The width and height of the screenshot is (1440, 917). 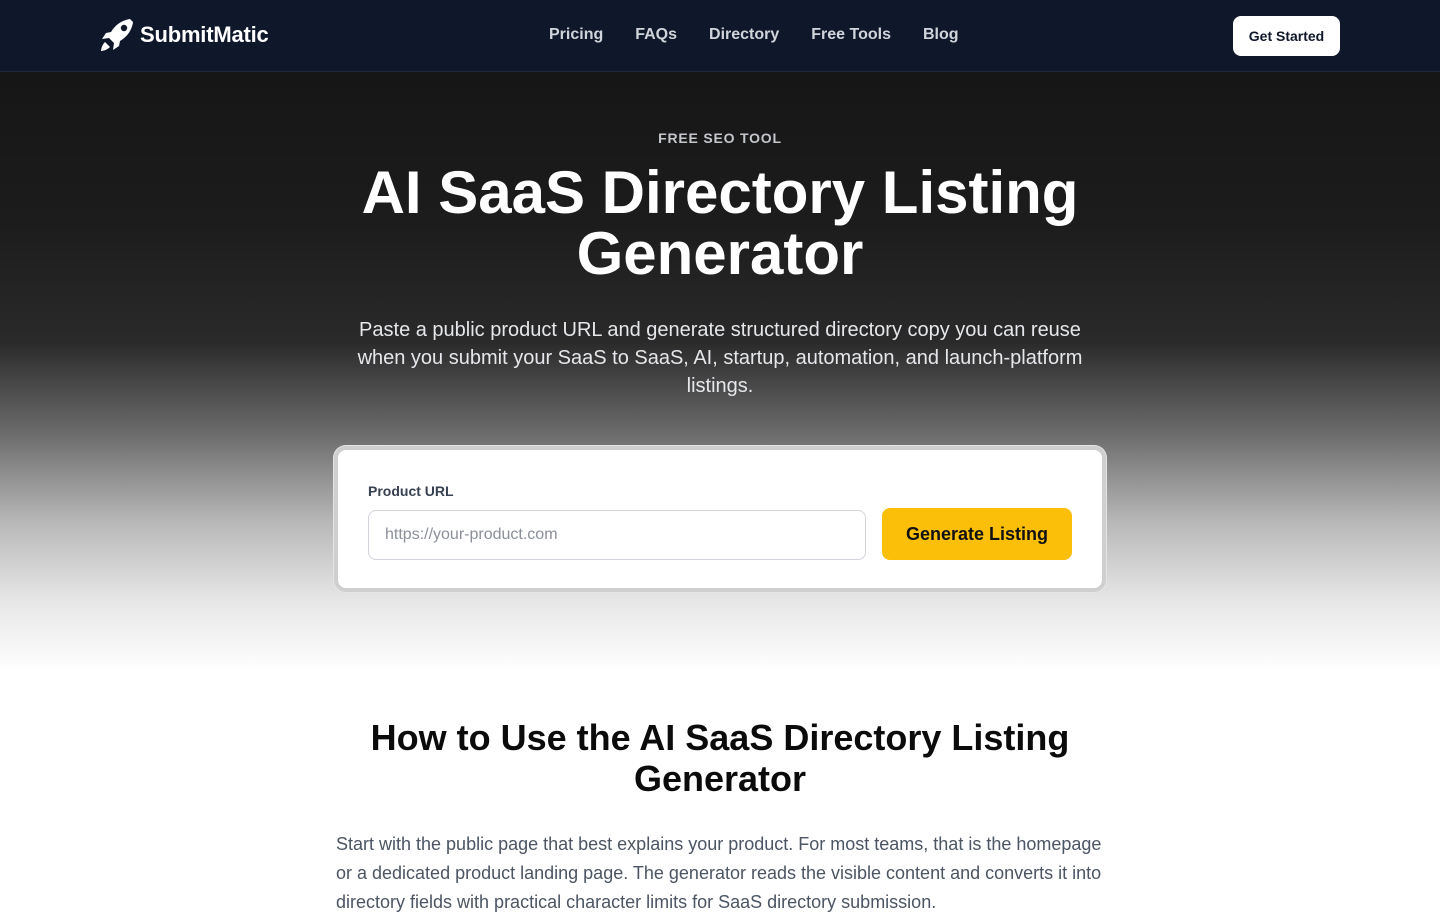 What do you see at coordinates (617, 535) in the screenshot?
I see `product-url-input` at bounding box center [617, 535].